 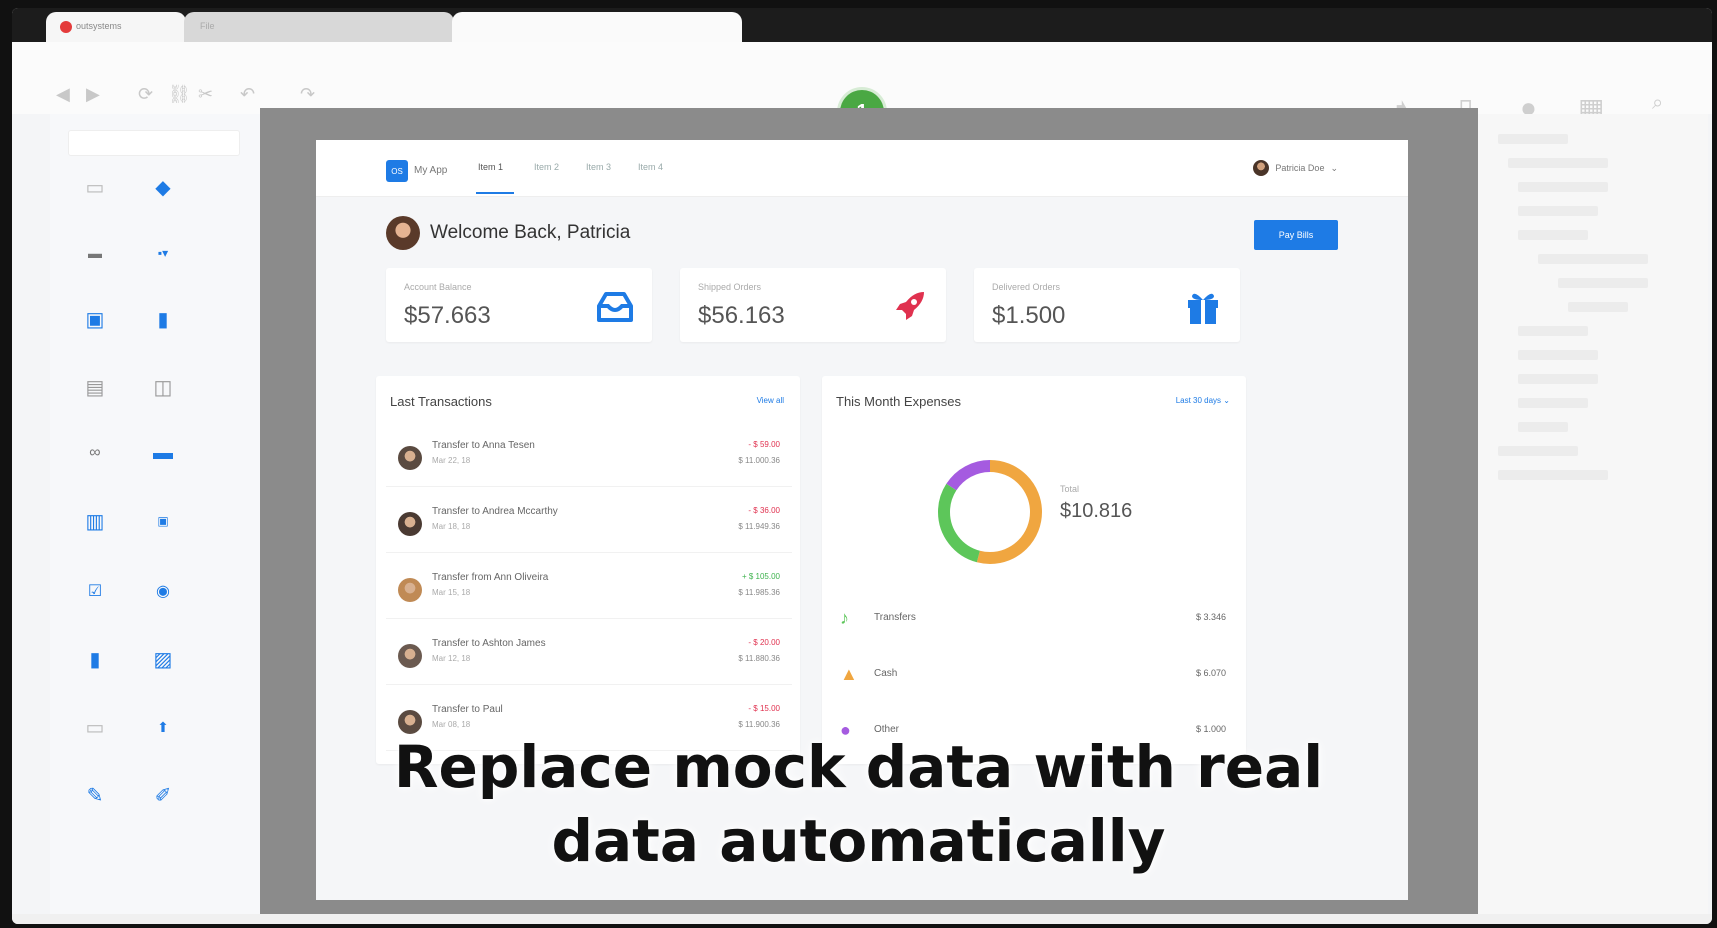 What do you see at coordinates (95, 387) in the screenshot?
I see `table-icon: ▤` at bounding box center [95, 387].